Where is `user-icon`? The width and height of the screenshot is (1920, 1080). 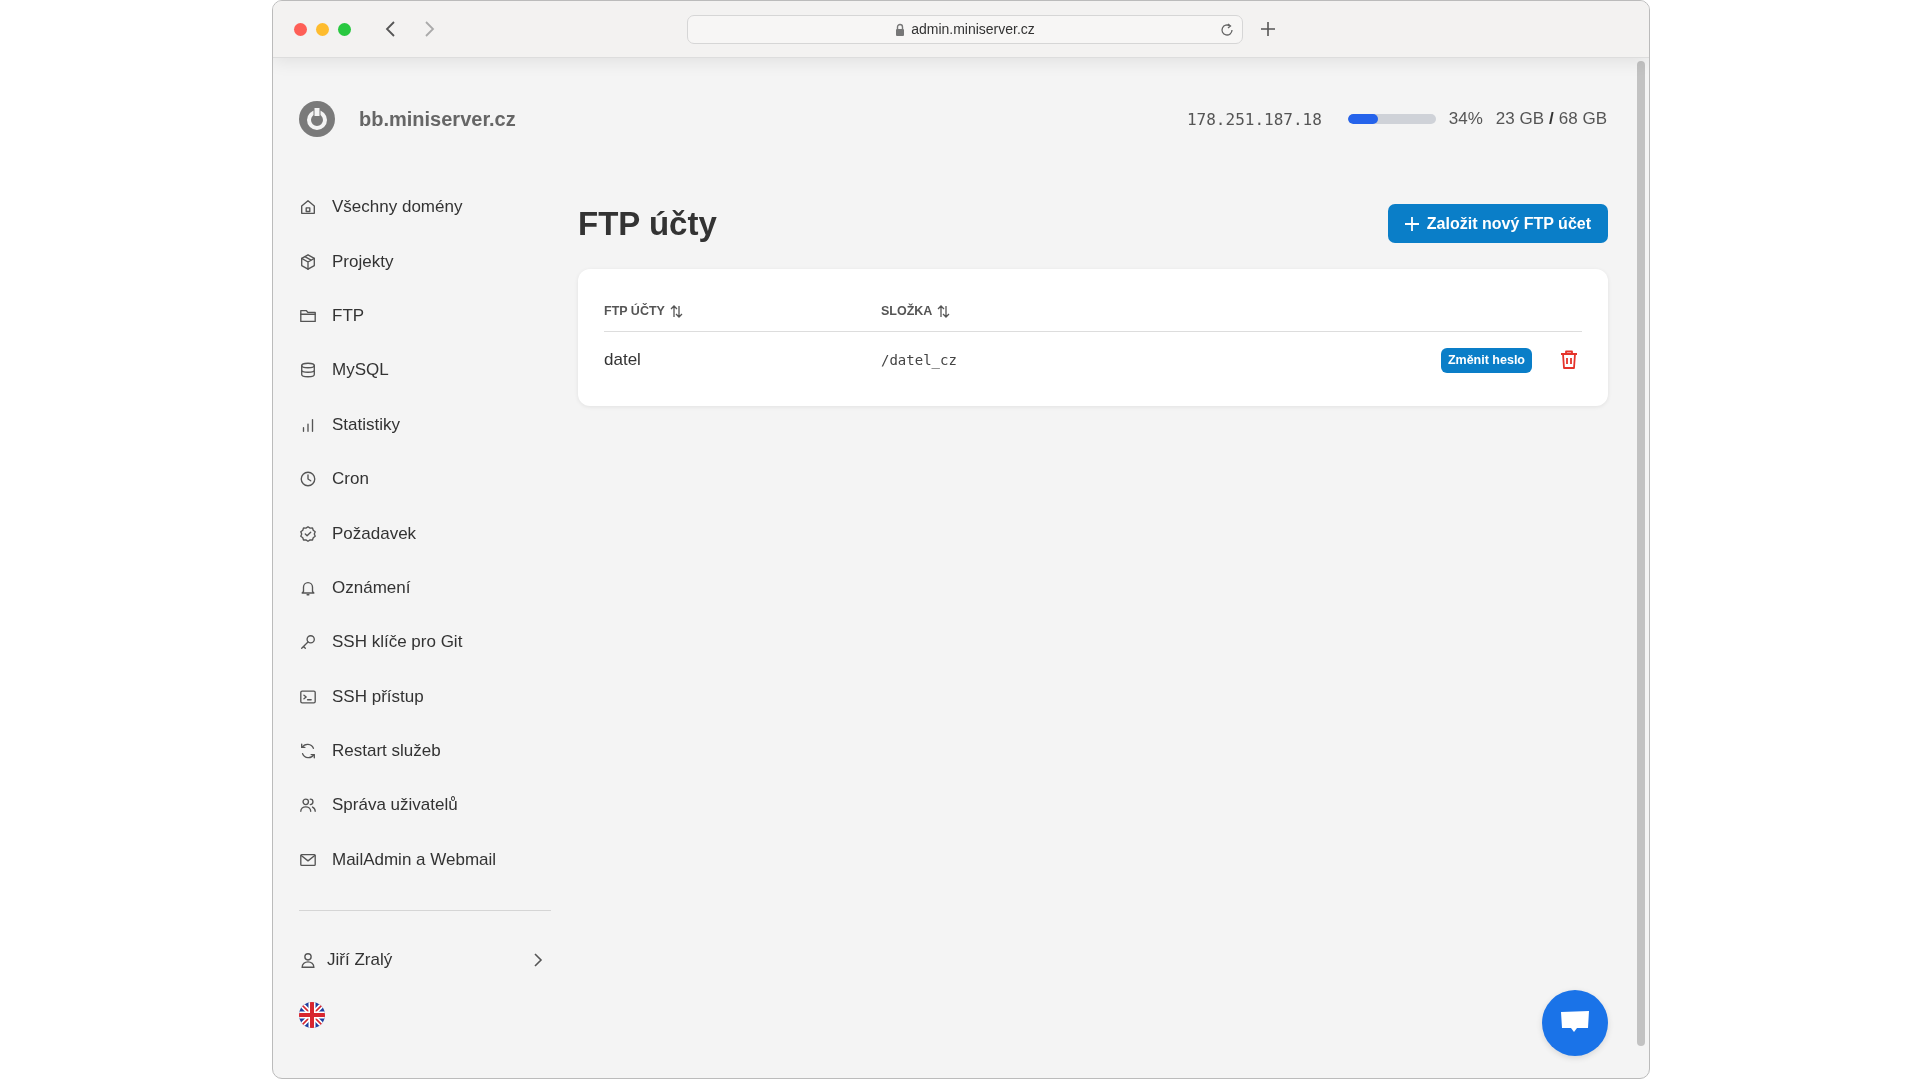
user-icon is located at coordinates (308, 960).